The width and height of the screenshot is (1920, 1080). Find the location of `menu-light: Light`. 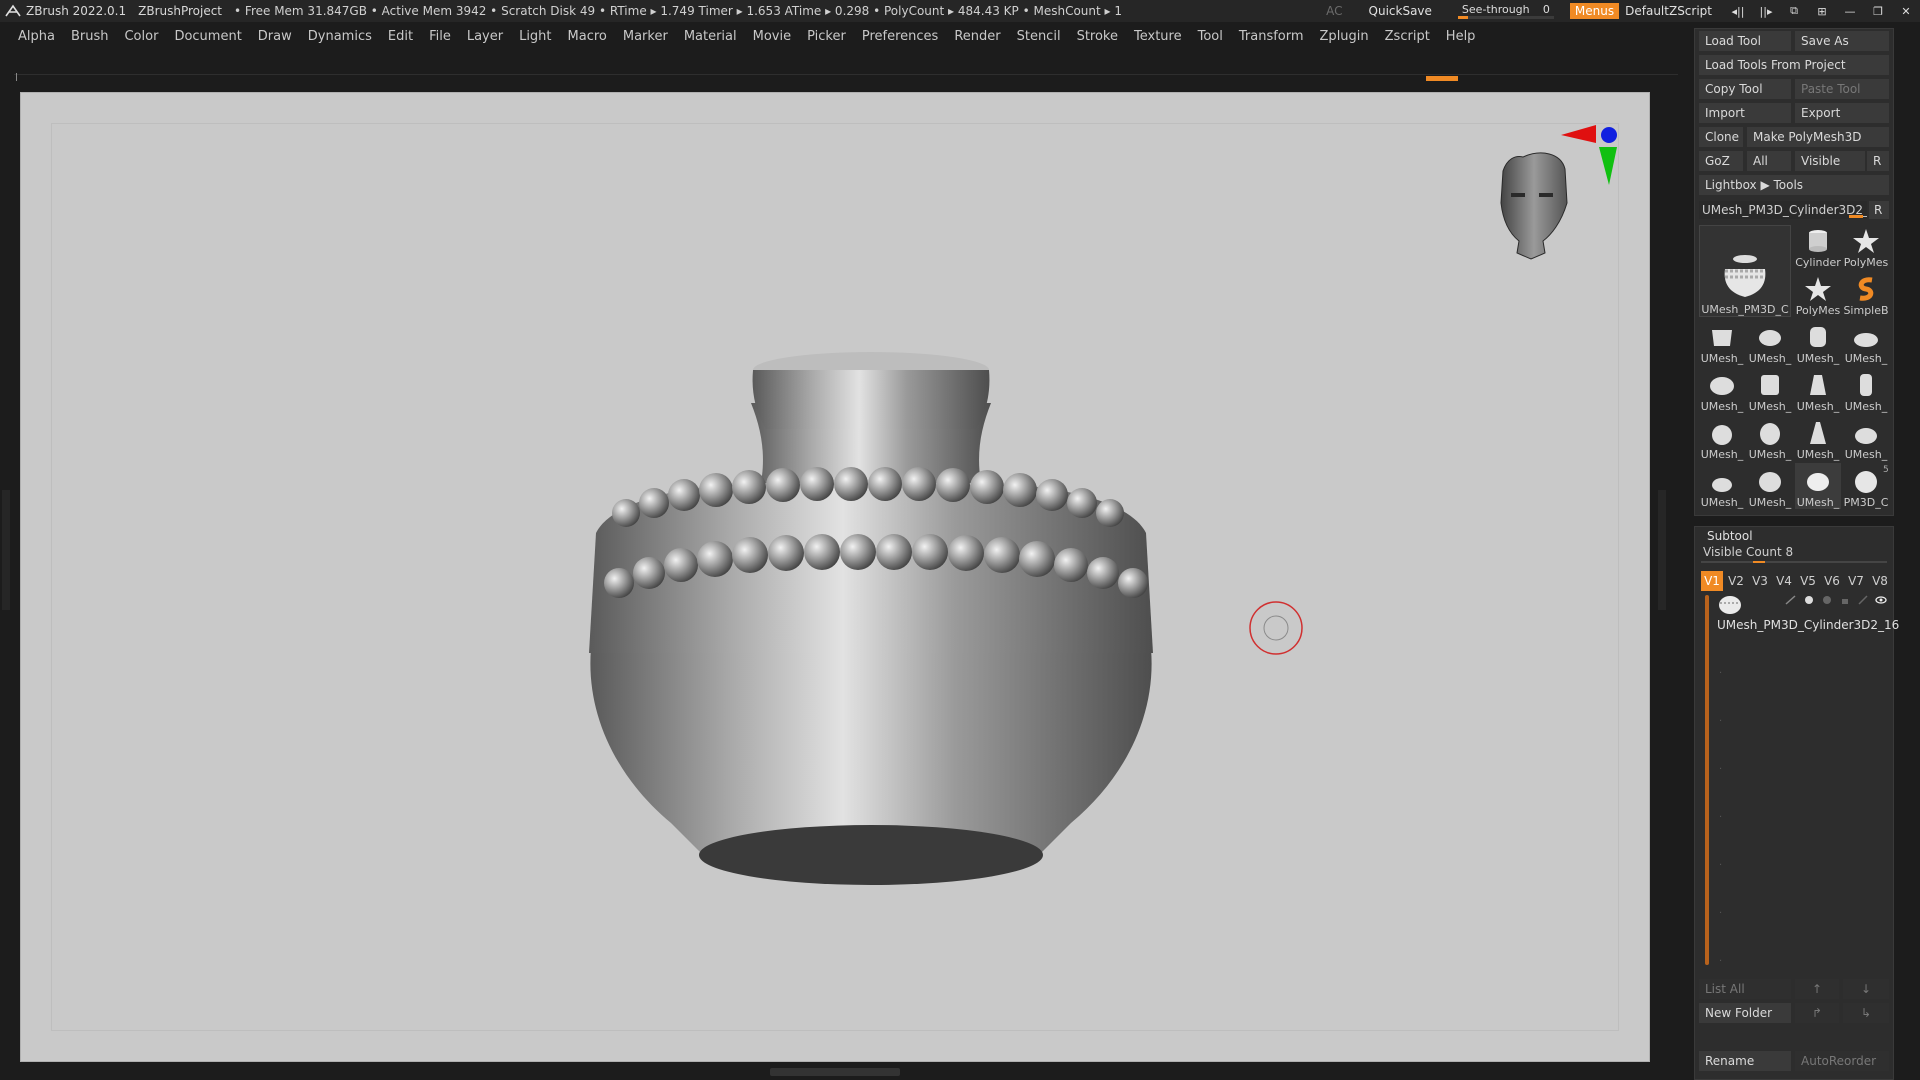

menu-light: Light is located at coordinates (535, 36).